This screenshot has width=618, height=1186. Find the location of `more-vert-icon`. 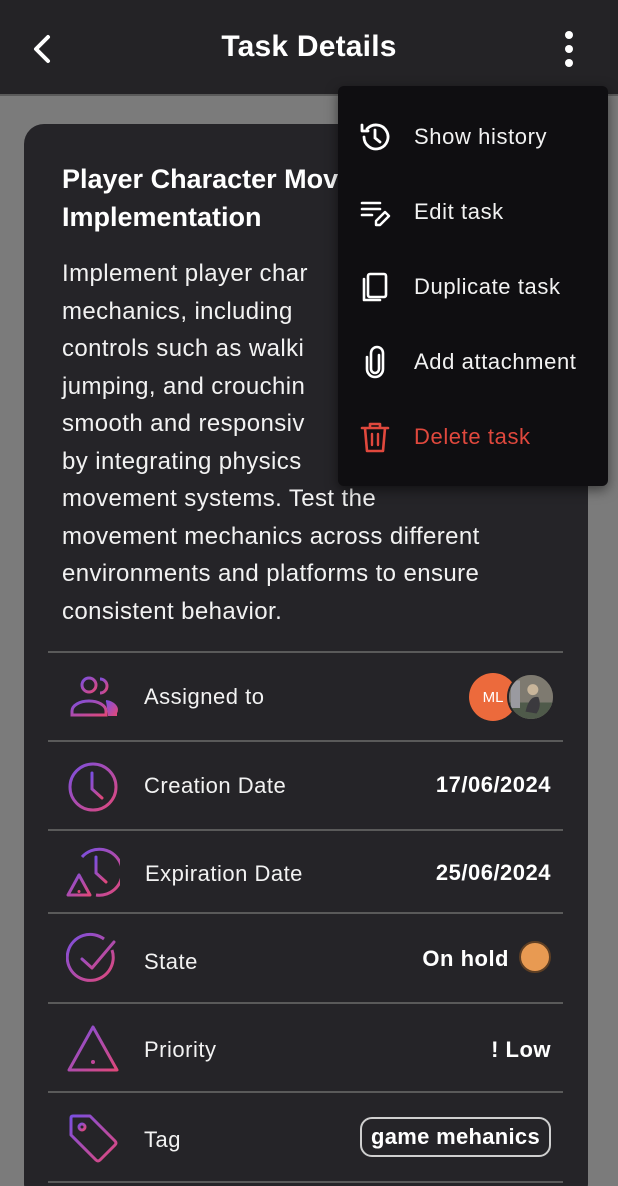

more-vert-icon is located at coordinates (569, 49).